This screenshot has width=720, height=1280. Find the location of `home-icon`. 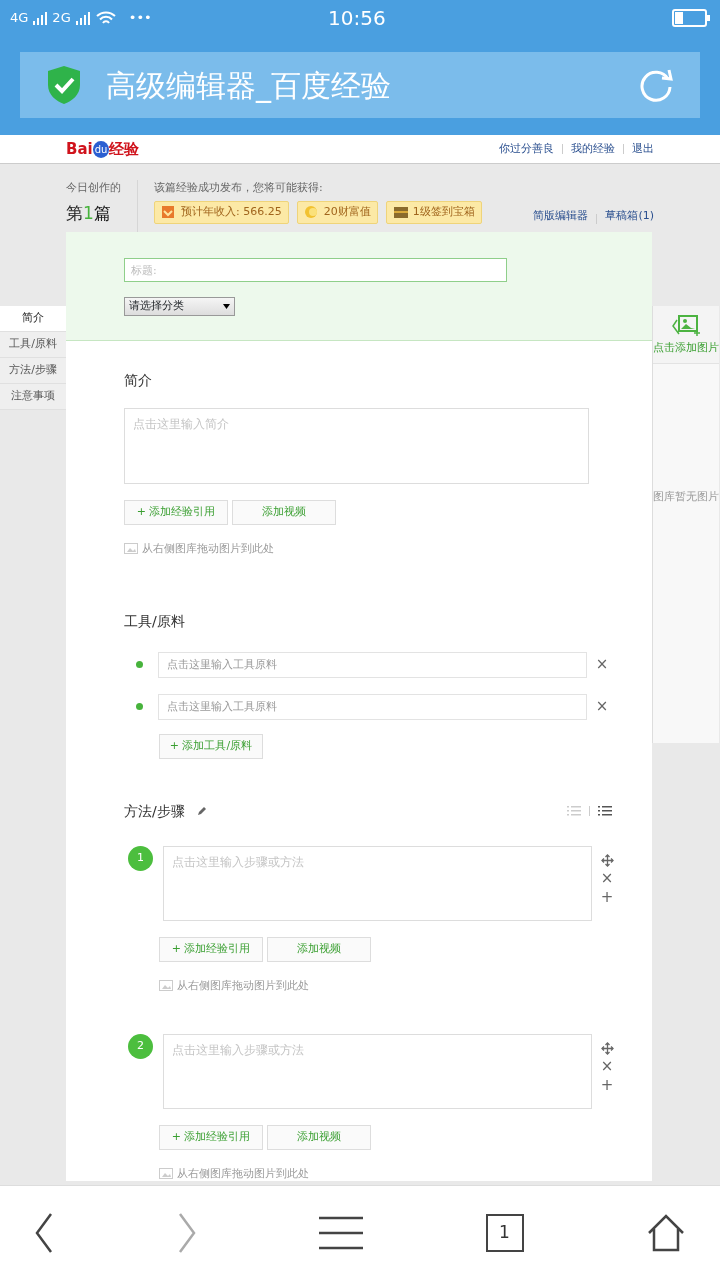

home-icon is located at coordinates (666, 1233).